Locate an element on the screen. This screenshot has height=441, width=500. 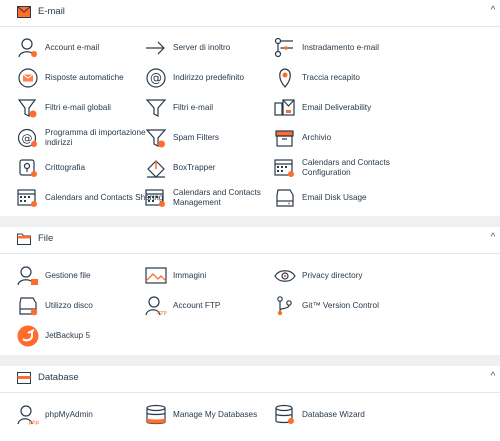
encryption-key-icon is located at coordinates (28, 168).